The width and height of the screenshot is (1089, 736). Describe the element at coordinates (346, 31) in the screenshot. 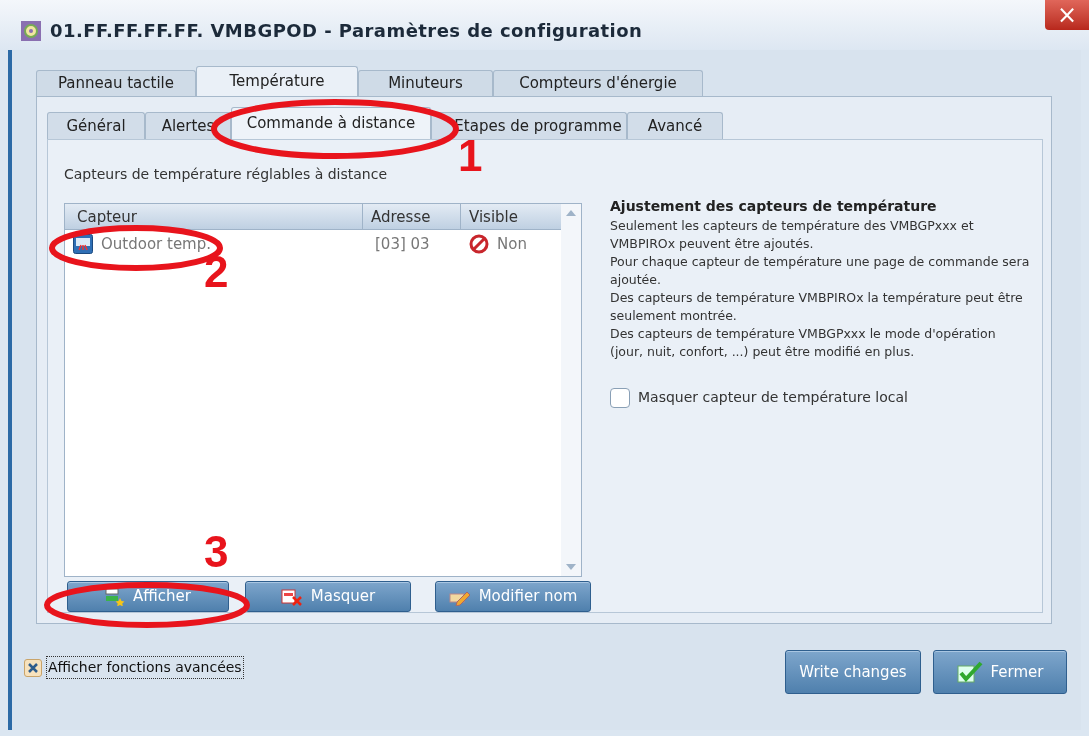

I see `window-title: 01.FF.FF.FF.FF. VMBGPOD - Paramètres de configuration` at that location.